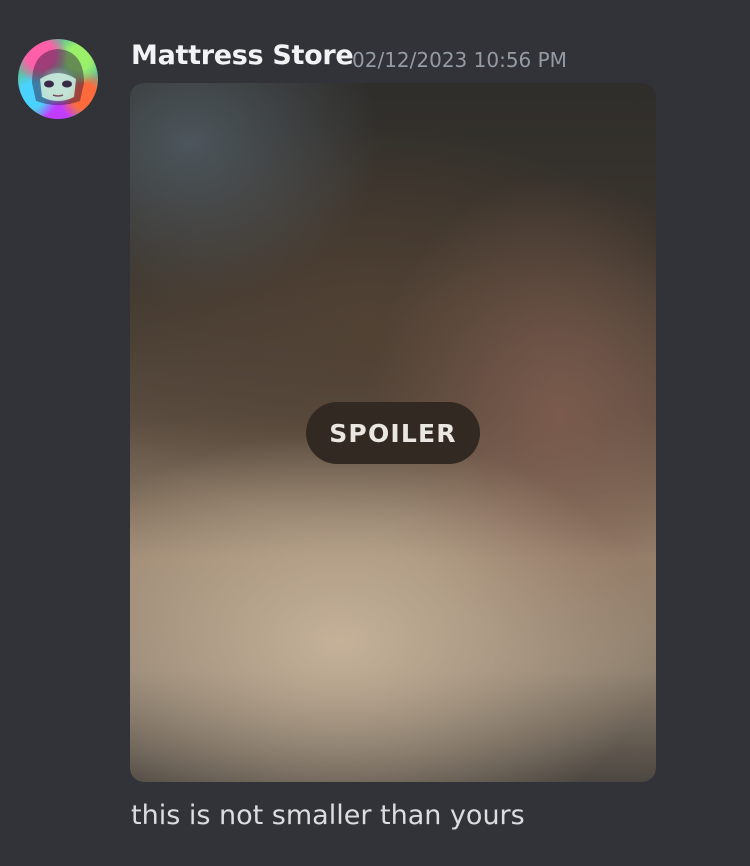  I want to click on message-content: this is not smaller than yours, so click(328, 815).